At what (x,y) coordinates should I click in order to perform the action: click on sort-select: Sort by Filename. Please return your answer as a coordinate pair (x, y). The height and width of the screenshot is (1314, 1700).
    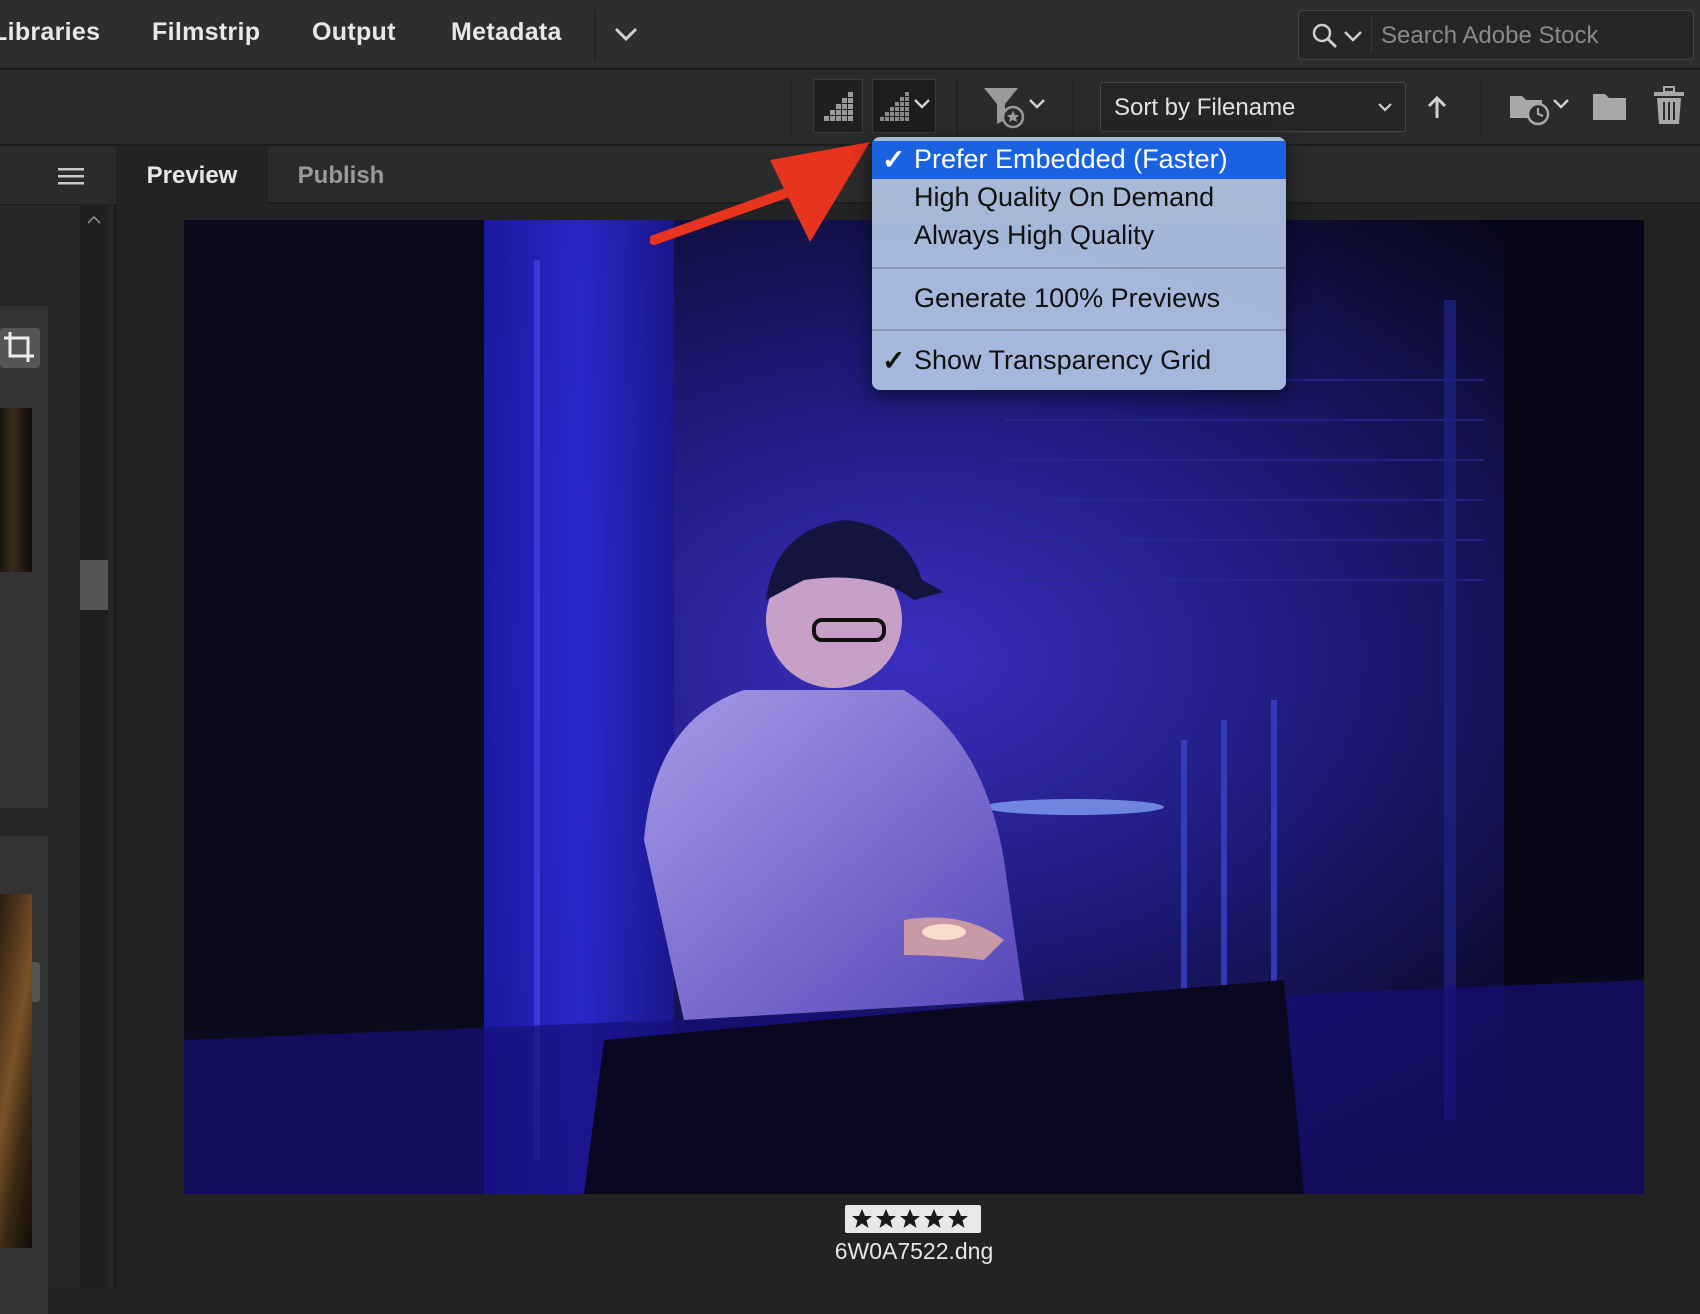
    Looking at the image, I should click on (1253, 107).